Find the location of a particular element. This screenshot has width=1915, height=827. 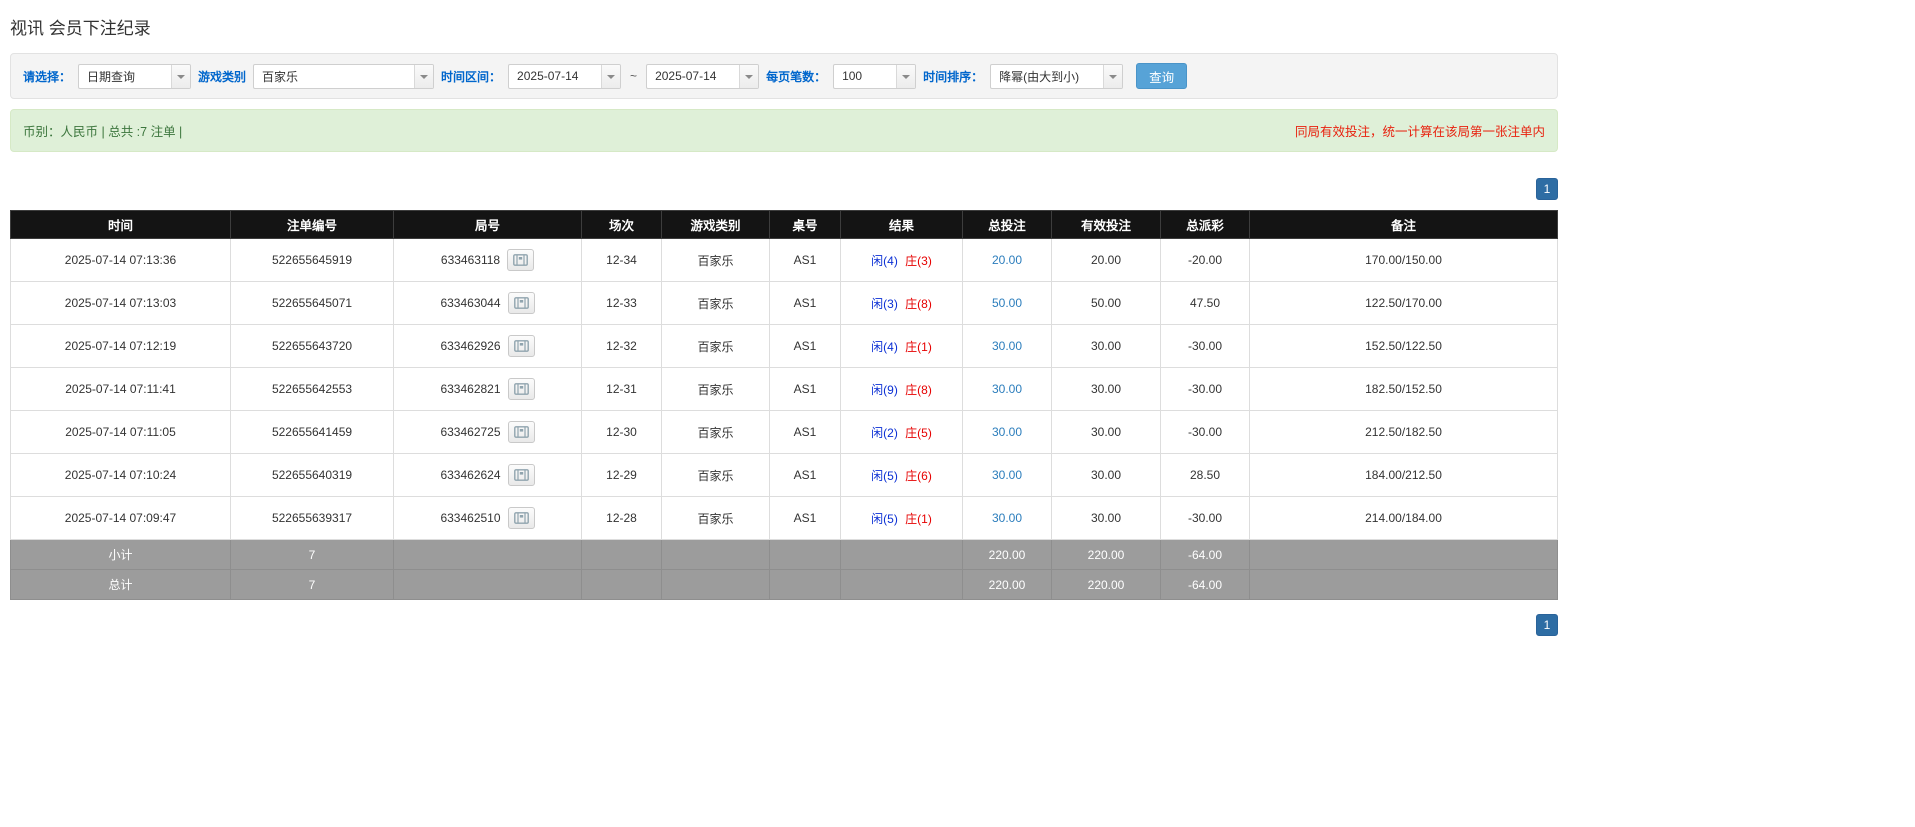

header-total-bet: 总投注 is located at coordinates (1007, 224).